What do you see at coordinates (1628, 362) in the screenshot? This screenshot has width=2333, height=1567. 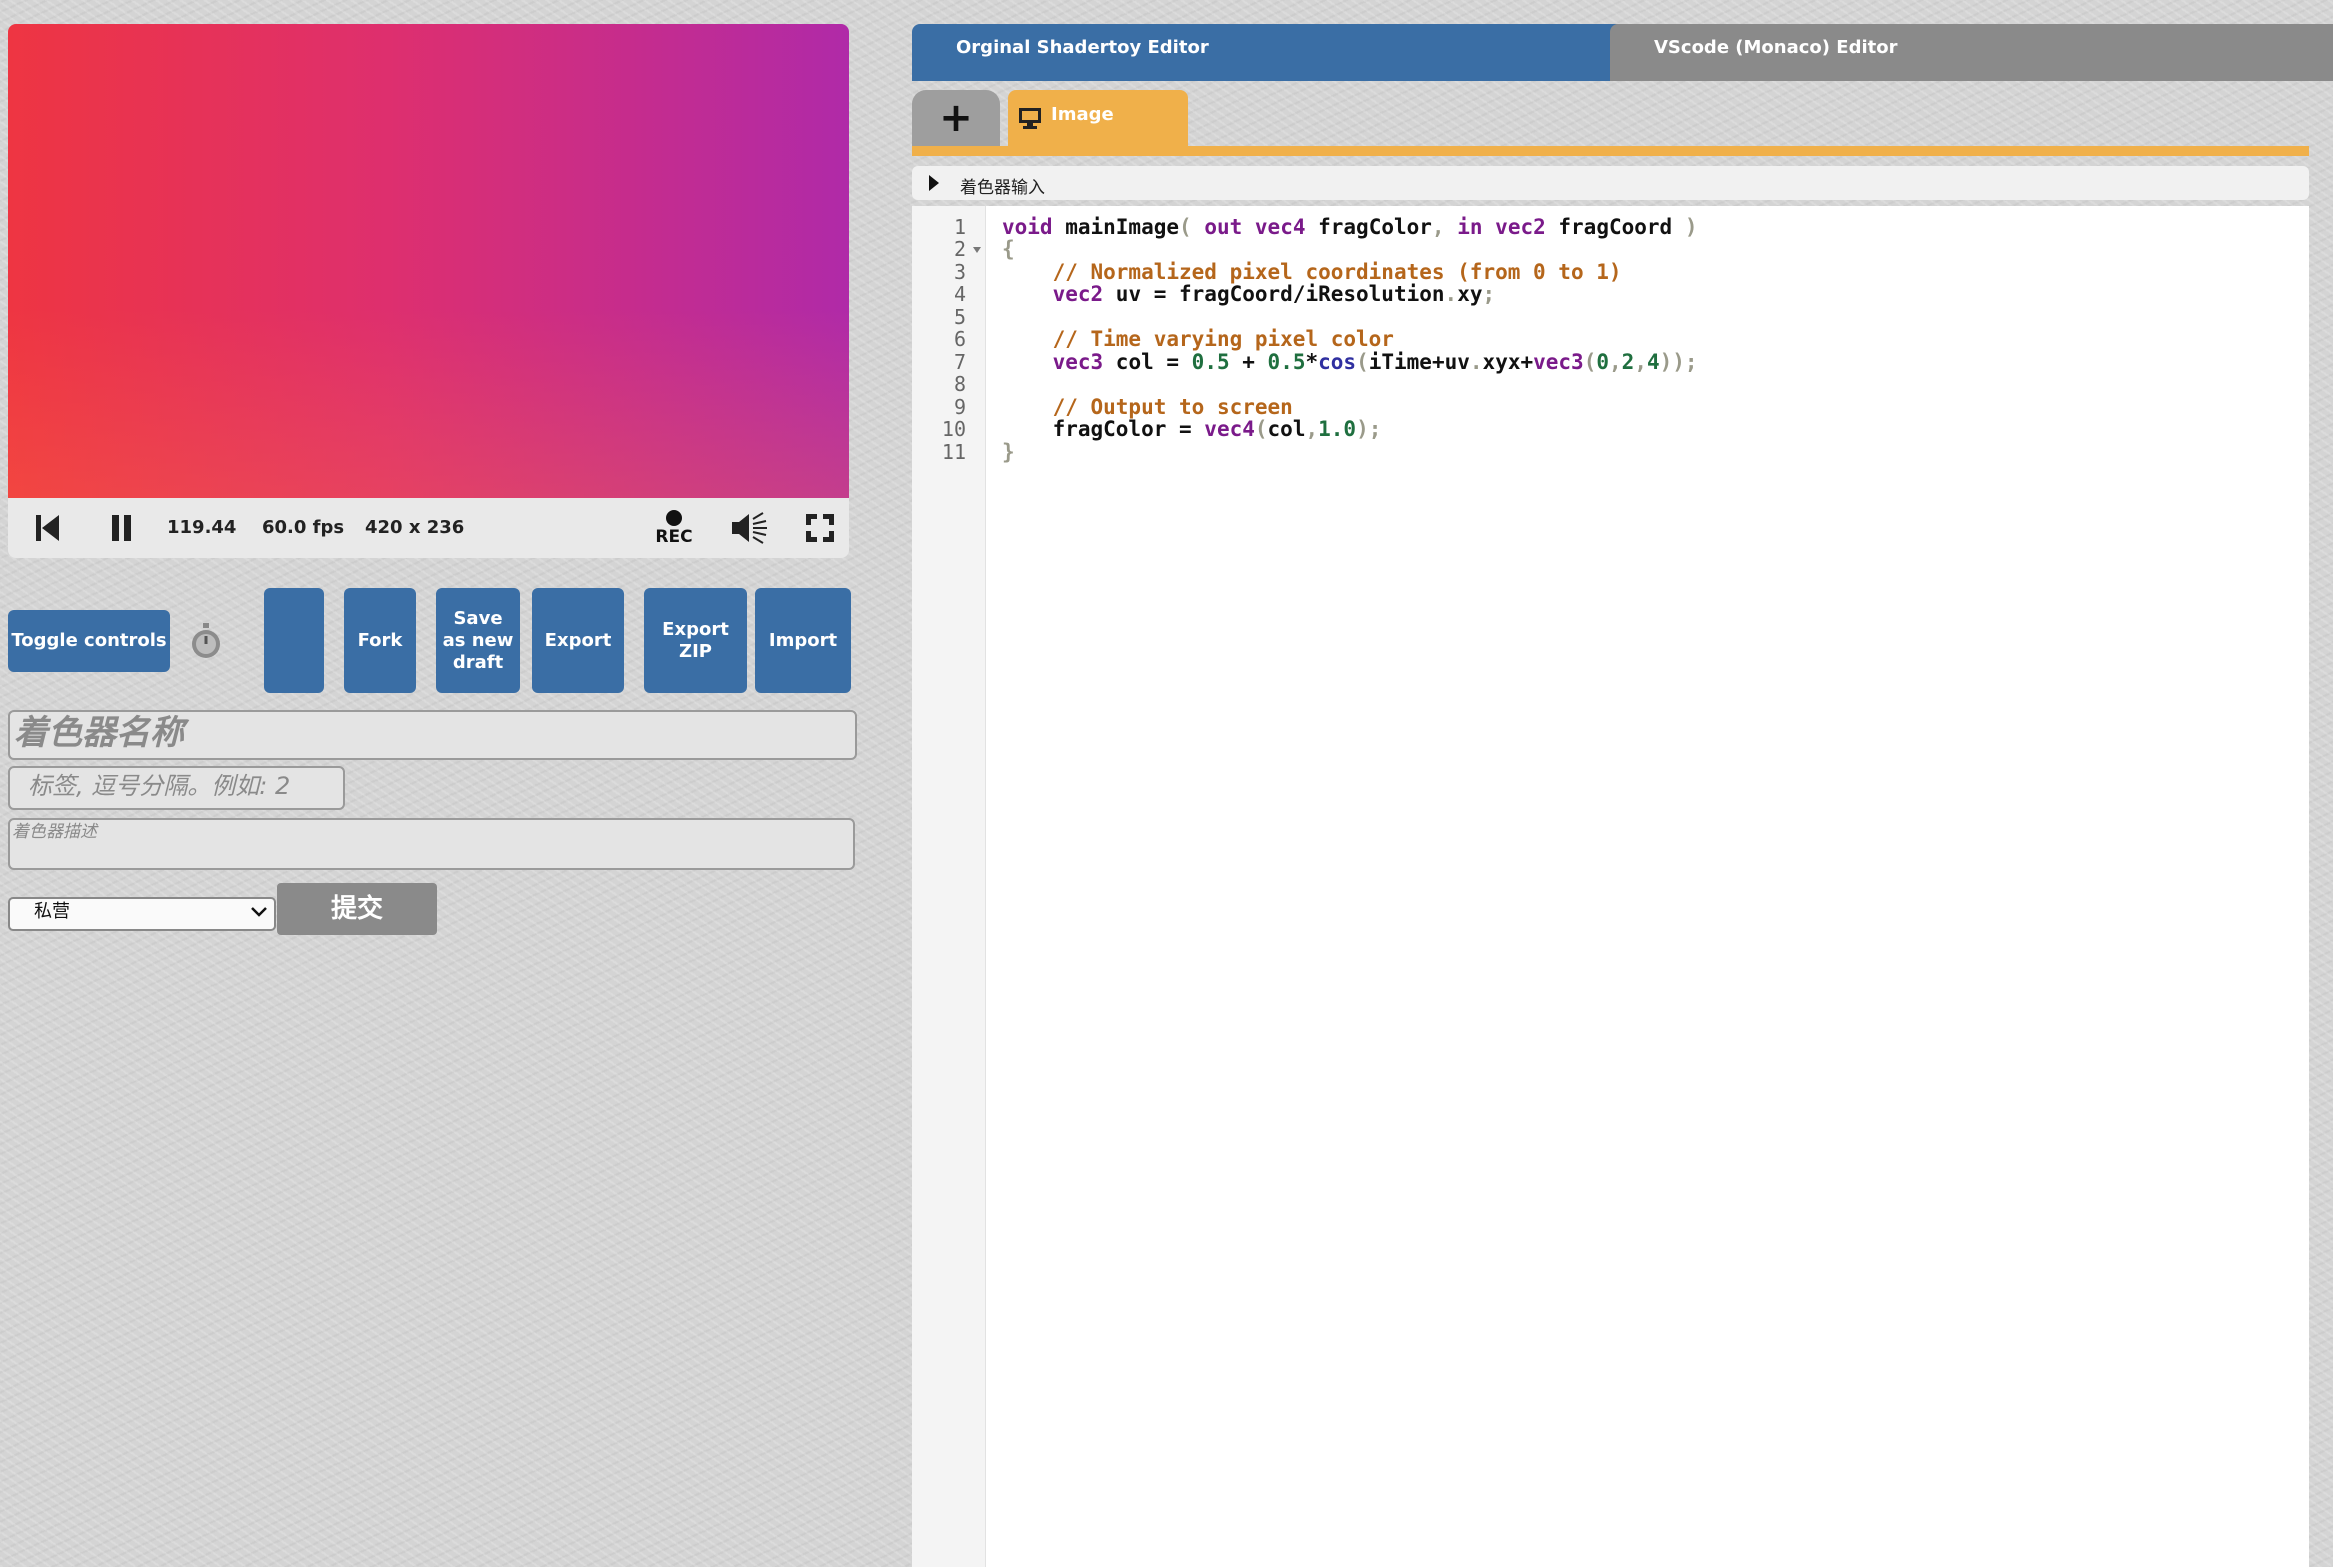 I see `code-token: 2` at bounding box center [1628, 362].